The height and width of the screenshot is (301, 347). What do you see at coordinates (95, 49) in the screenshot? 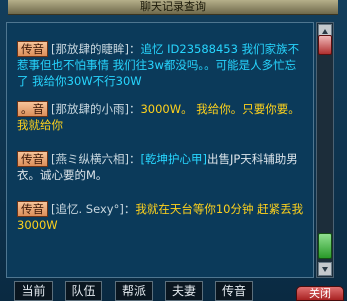
I see `message-sender: [那放肆的睫眸]：` at bounding box center [95, 49].